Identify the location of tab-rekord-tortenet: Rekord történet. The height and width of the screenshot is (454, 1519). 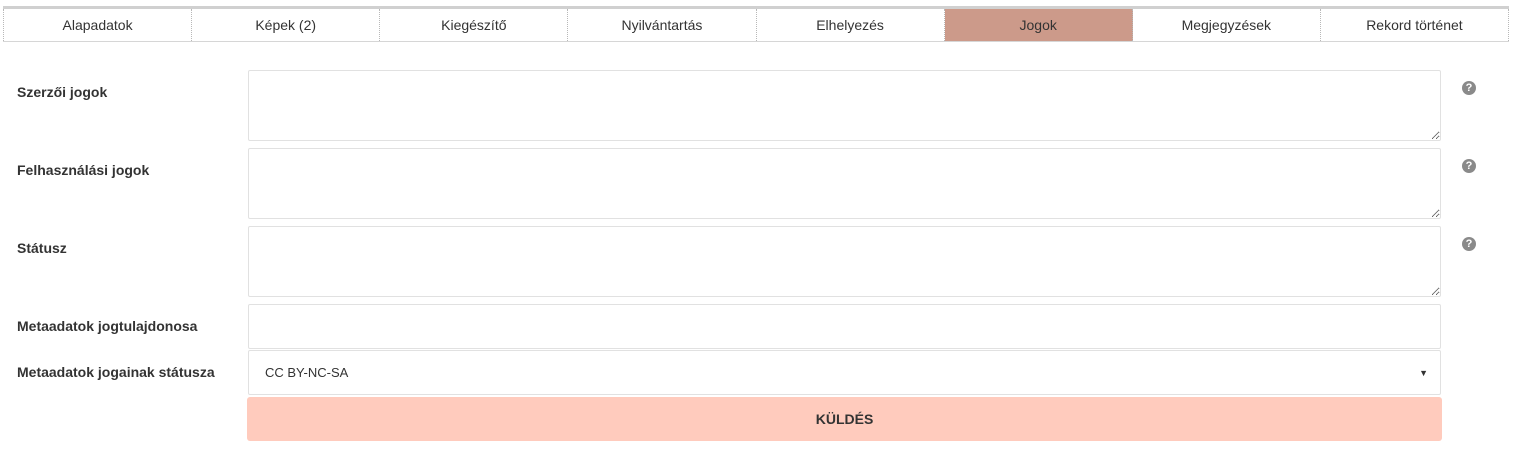
(1415, 25).